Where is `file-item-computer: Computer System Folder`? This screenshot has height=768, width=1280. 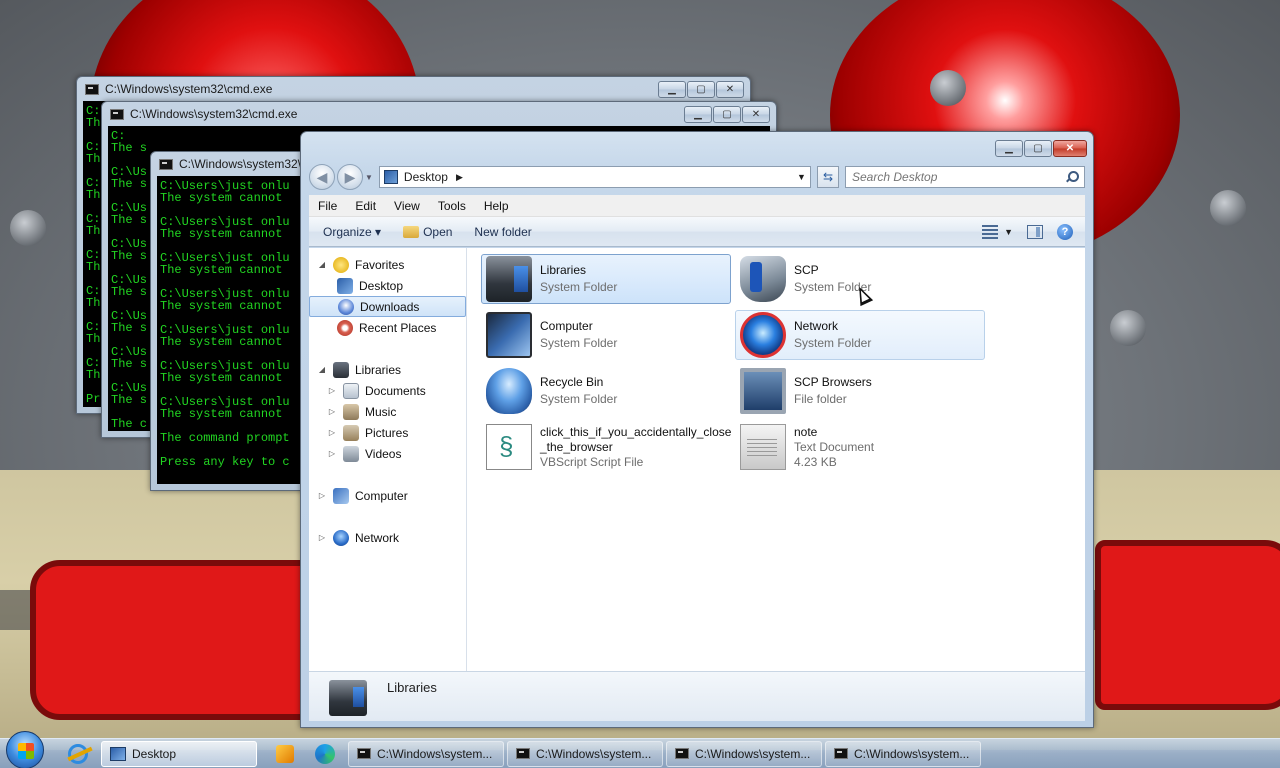 file-item-computer: Computer System Folder is located at coordinates (606, 335).